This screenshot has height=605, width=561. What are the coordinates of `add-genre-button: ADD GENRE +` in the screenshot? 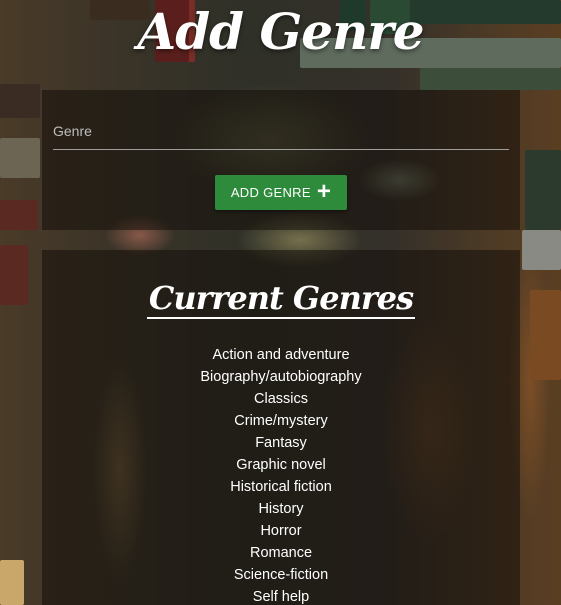 It's located at (281, 192).